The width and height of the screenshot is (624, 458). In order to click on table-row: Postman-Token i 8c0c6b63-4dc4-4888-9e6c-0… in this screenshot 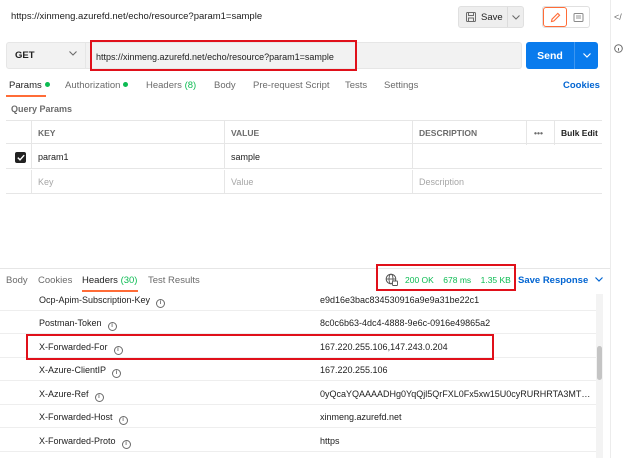, I will do `click(299, 322)`.